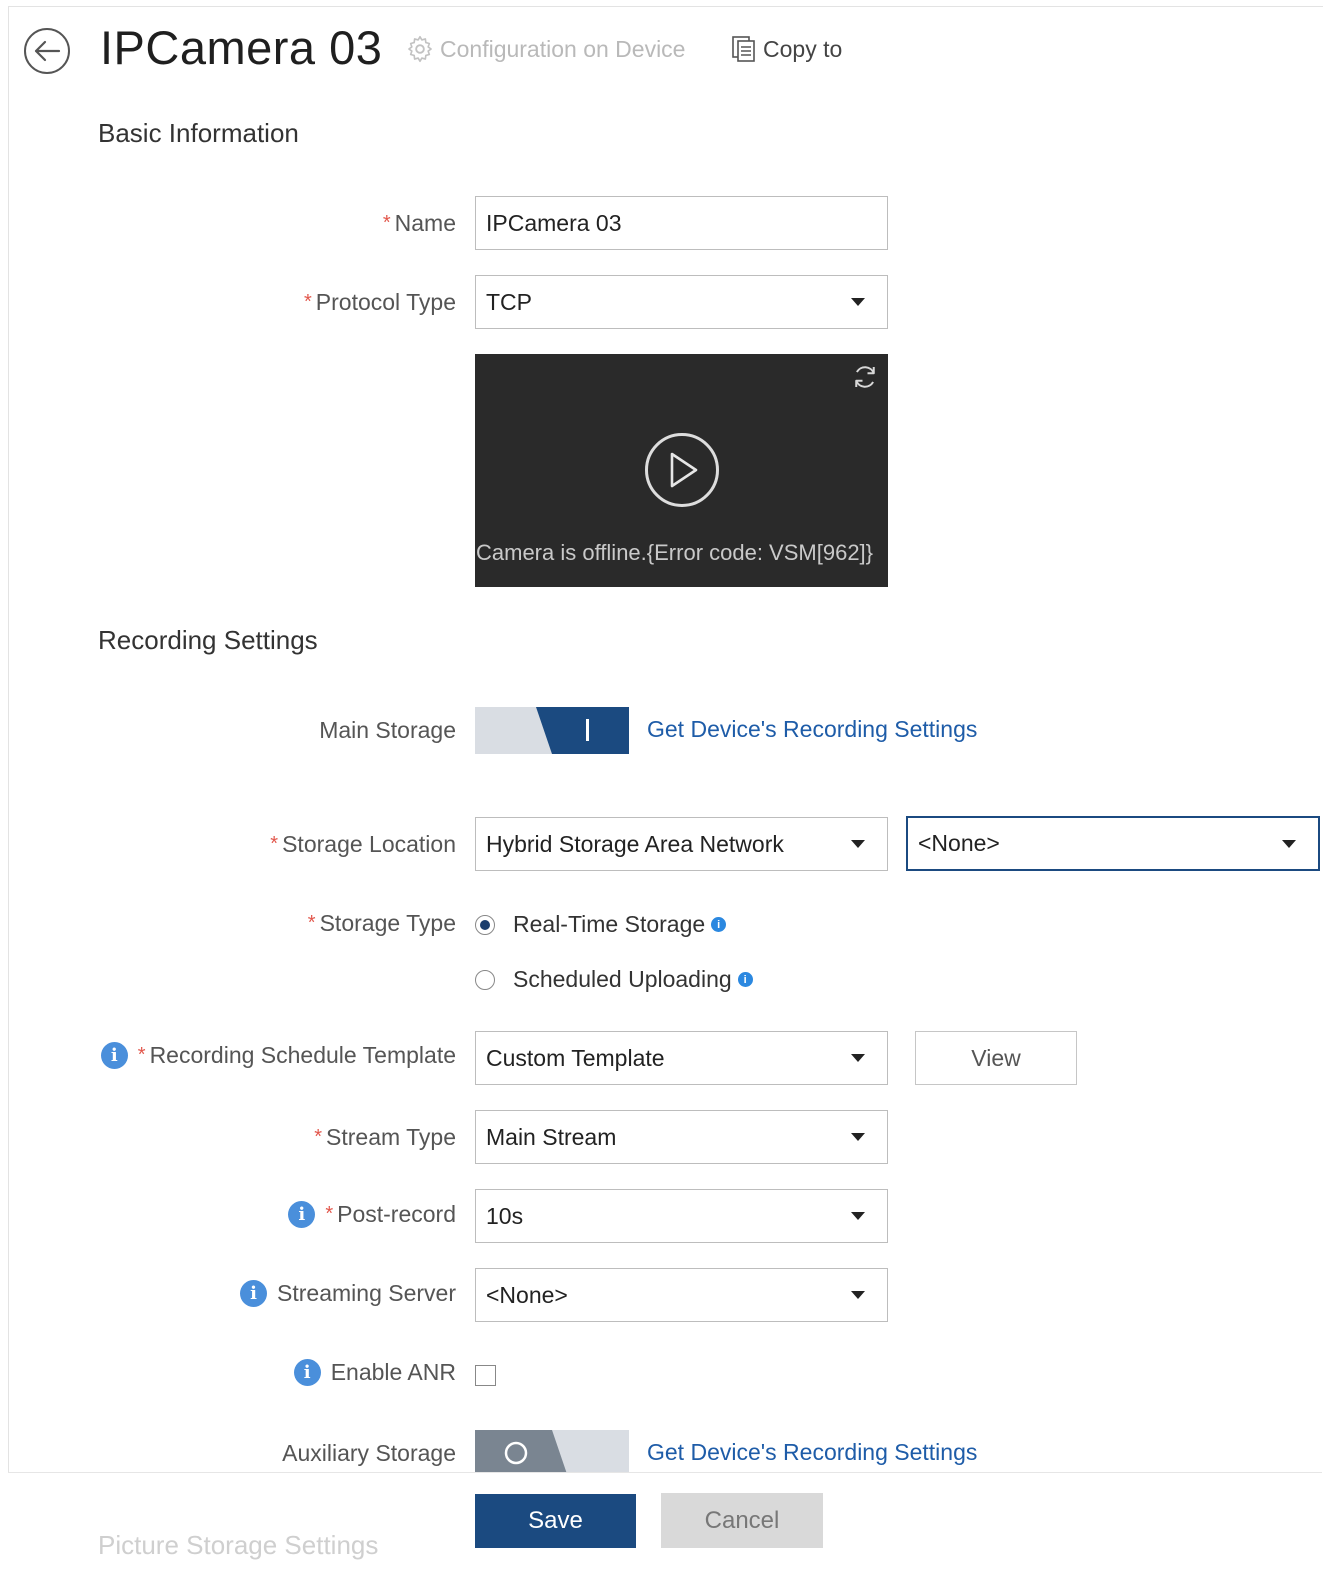 The width and height of the screenshot is (1340, 1591). What do you see at coordinates (387, 923) in the screenshot?
I see `storage-type-label-text: Storage Type` at bounding box center [387, 923].